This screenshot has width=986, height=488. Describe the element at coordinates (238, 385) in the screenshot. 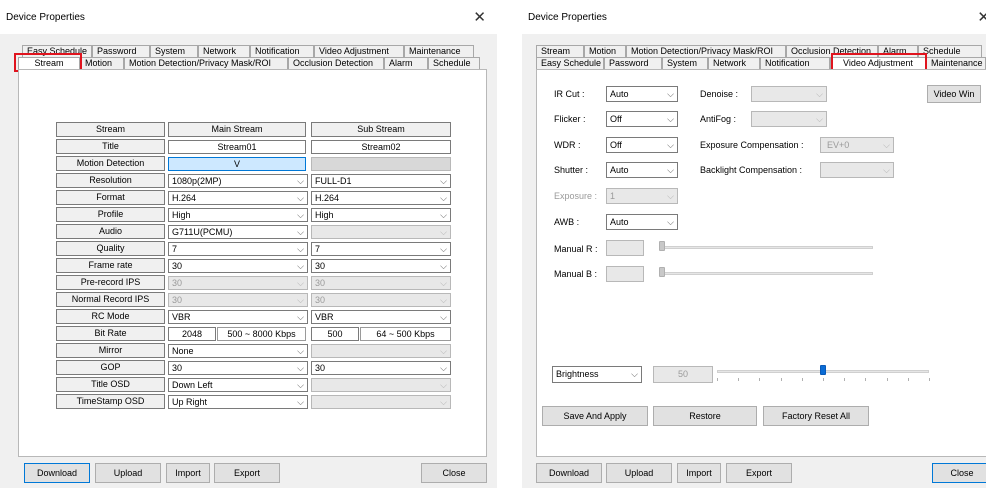

I see `main-title-osd-select: Down Left ⌵` at that location.